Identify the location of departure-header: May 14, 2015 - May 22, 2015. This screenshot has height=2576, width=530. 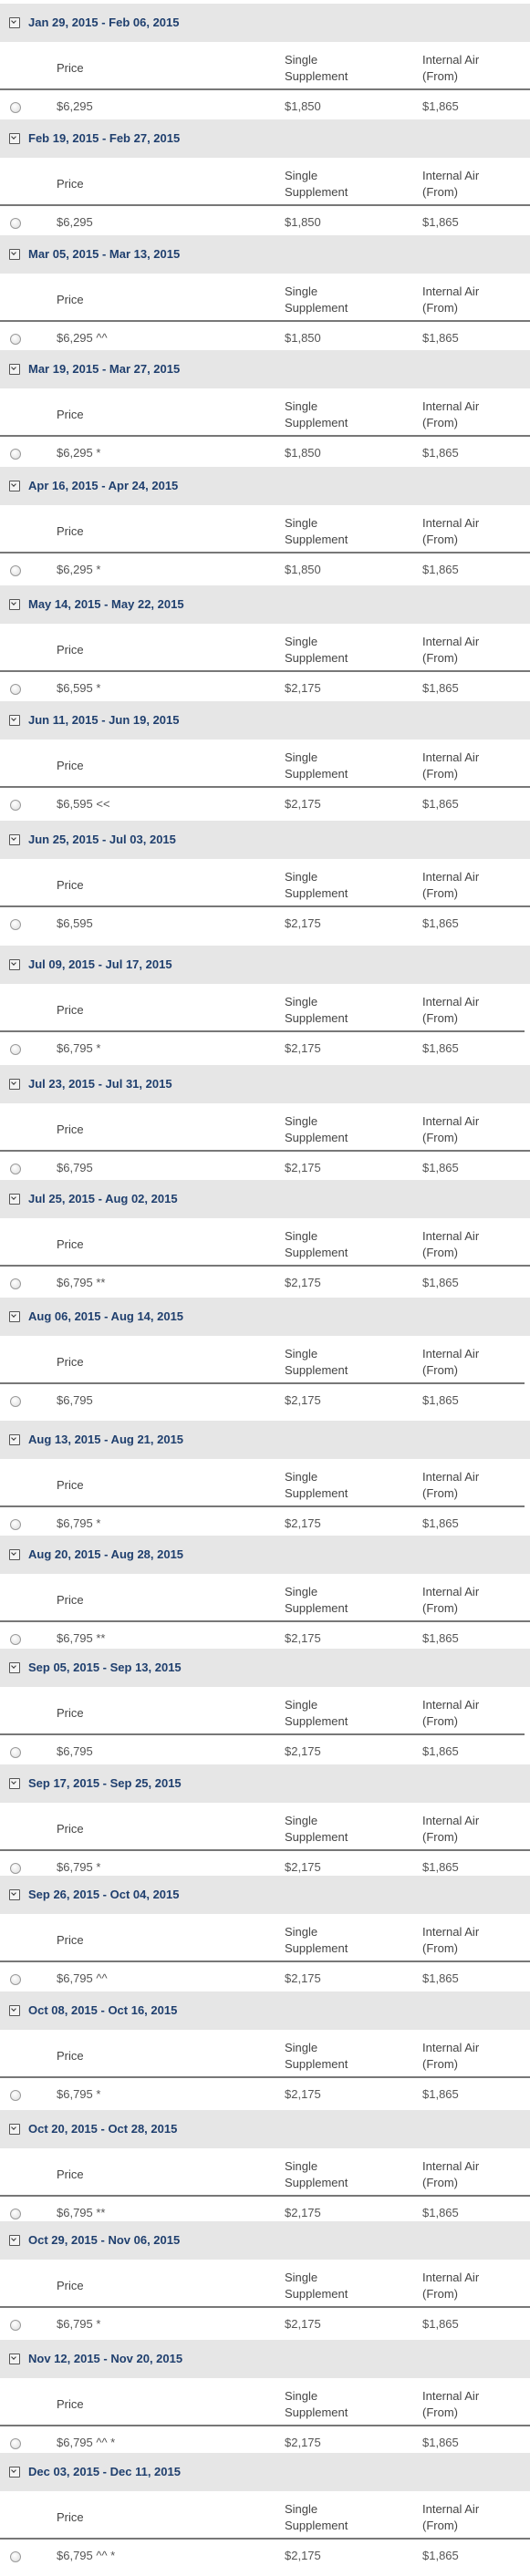
(265, 604).